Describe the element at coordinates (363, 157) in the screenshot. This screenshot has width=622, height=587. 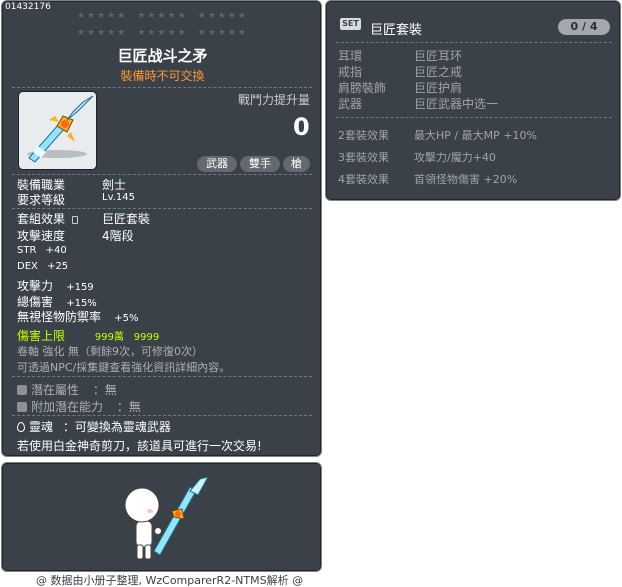
I see `set-bonus-tier: 3套裝效果` at that location.